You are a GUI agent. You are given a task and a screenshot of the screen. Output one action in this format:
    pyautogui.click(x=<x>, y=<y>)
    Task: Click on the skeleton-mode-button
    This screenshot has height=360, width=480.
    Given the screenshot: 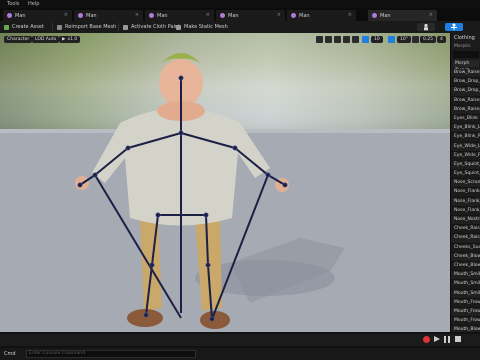 What is the action you would take?
    pyautogui.click(x=454, y=27)
    